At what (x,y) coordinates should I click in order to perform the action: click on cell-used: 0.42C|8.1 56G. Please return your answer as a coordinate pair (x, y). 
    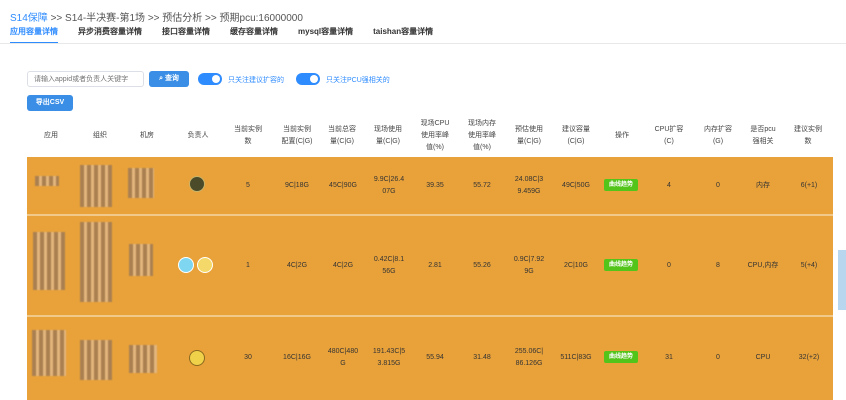
    Looking at the image, I should click on (389, 265).